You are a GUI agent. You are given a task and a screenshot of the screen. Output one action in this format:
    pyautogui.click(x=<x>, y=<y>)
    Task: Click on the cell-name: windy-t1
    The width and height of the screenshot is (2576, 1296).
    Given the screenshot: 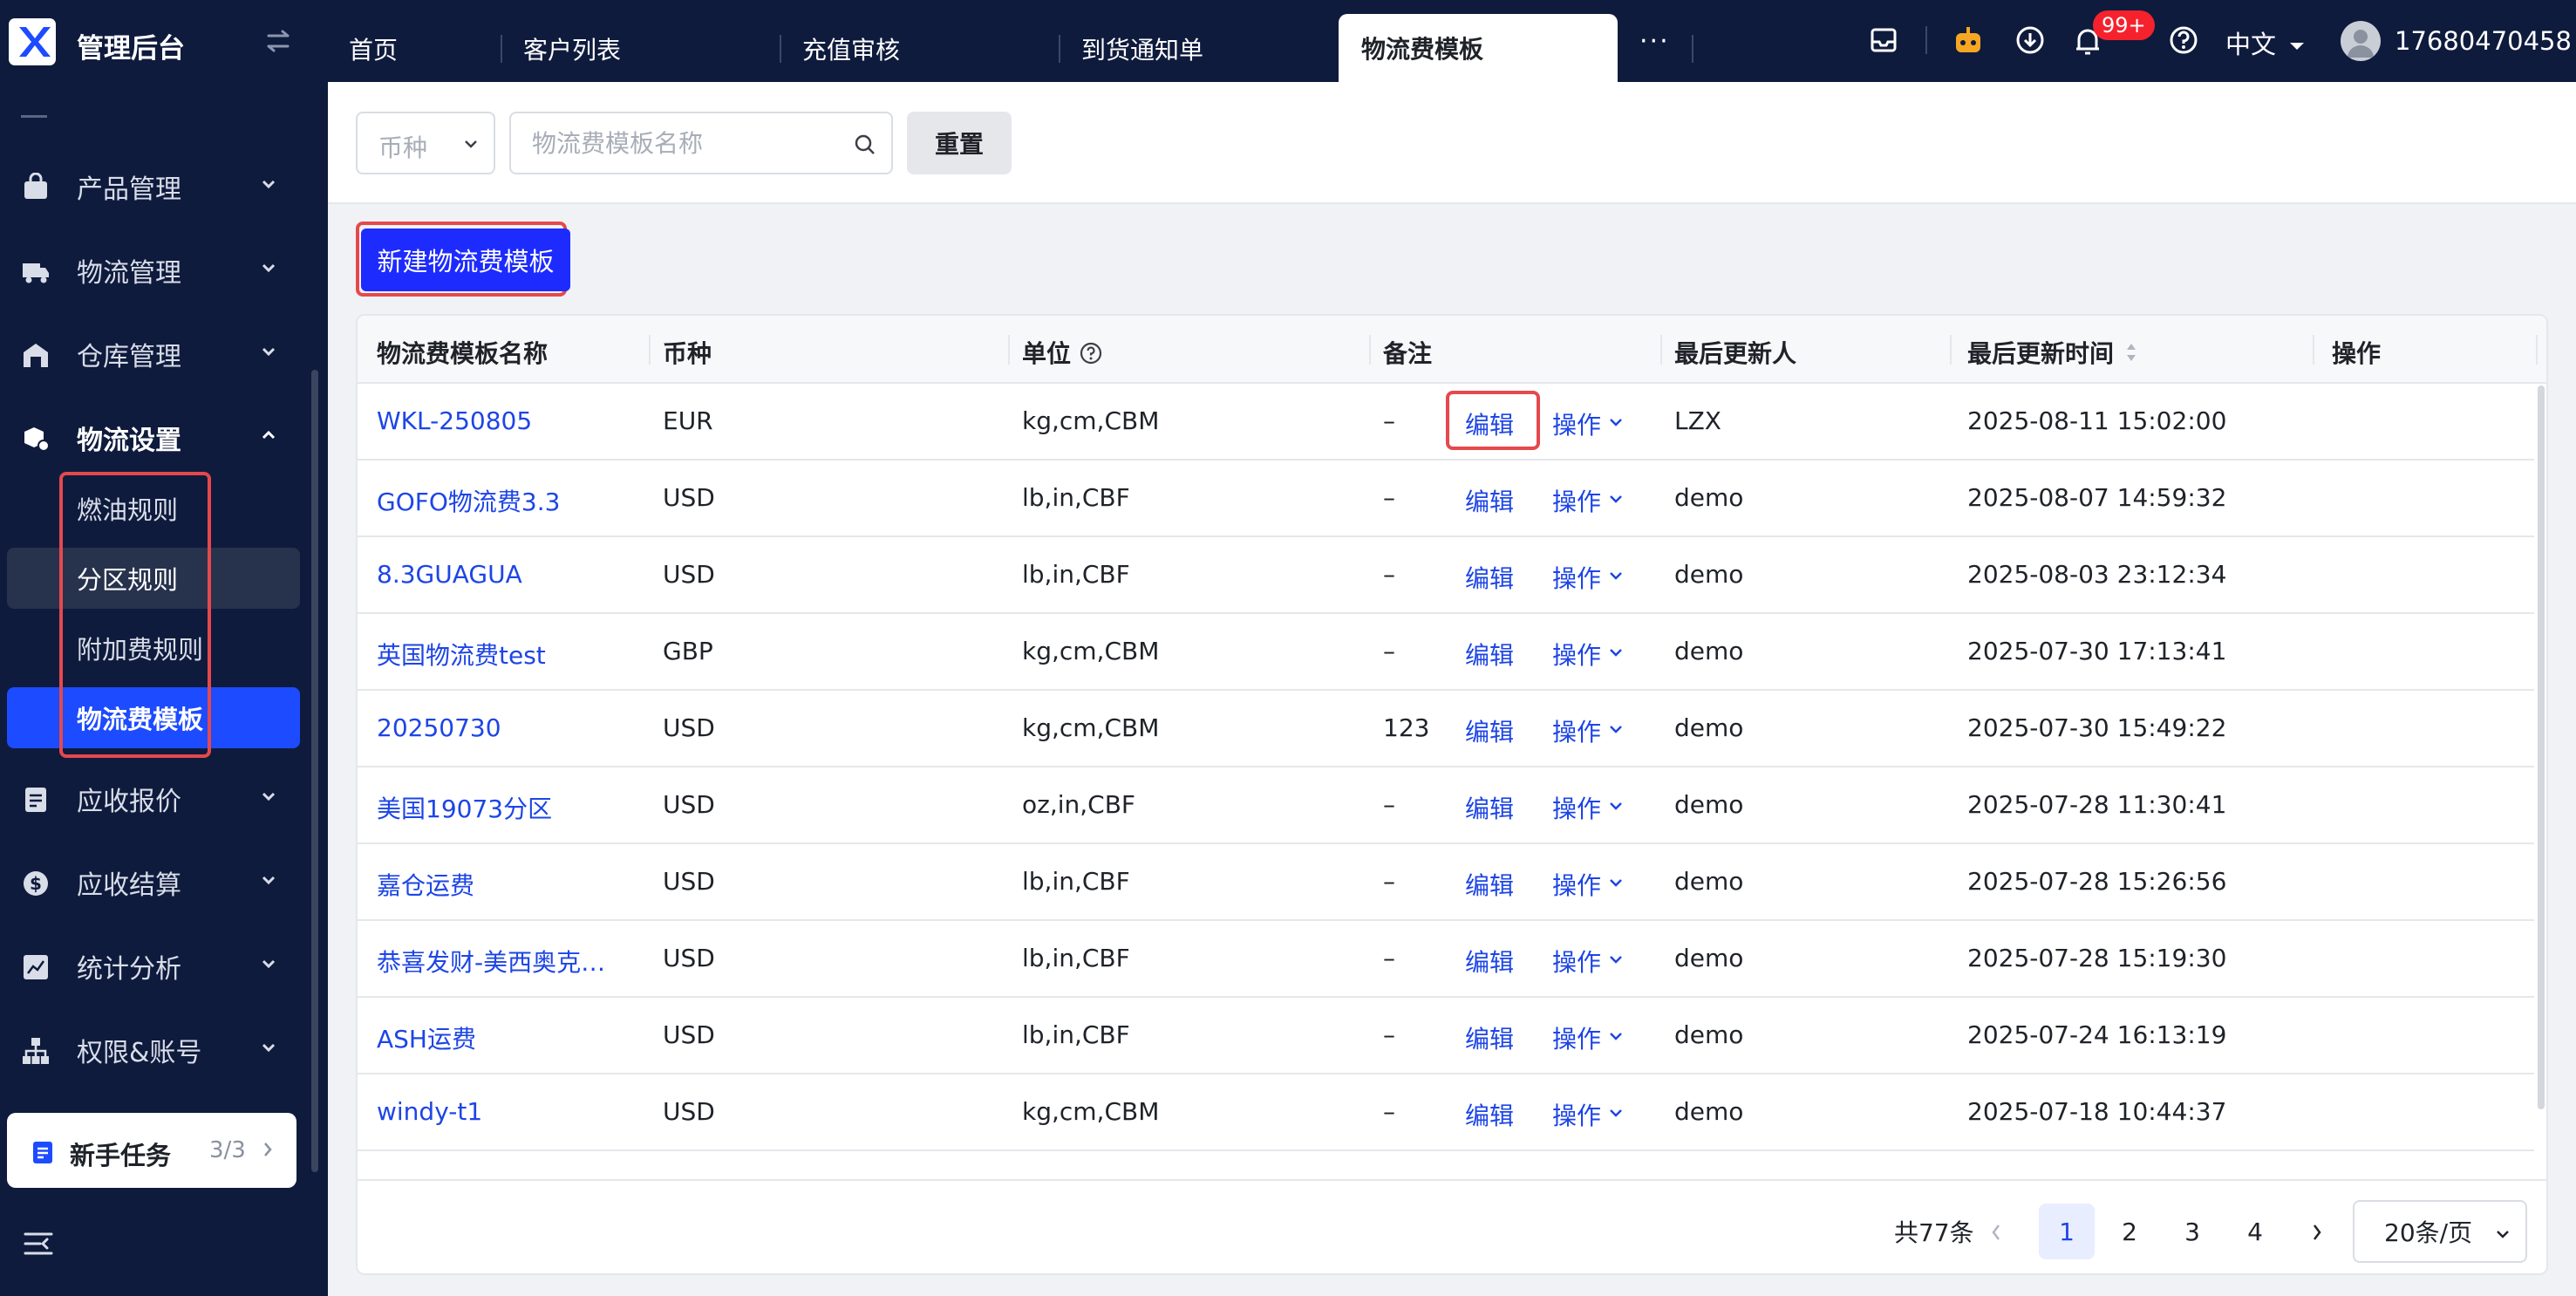 What is the action you would take?
    pyautogui.click(x=430, y=1111)
    